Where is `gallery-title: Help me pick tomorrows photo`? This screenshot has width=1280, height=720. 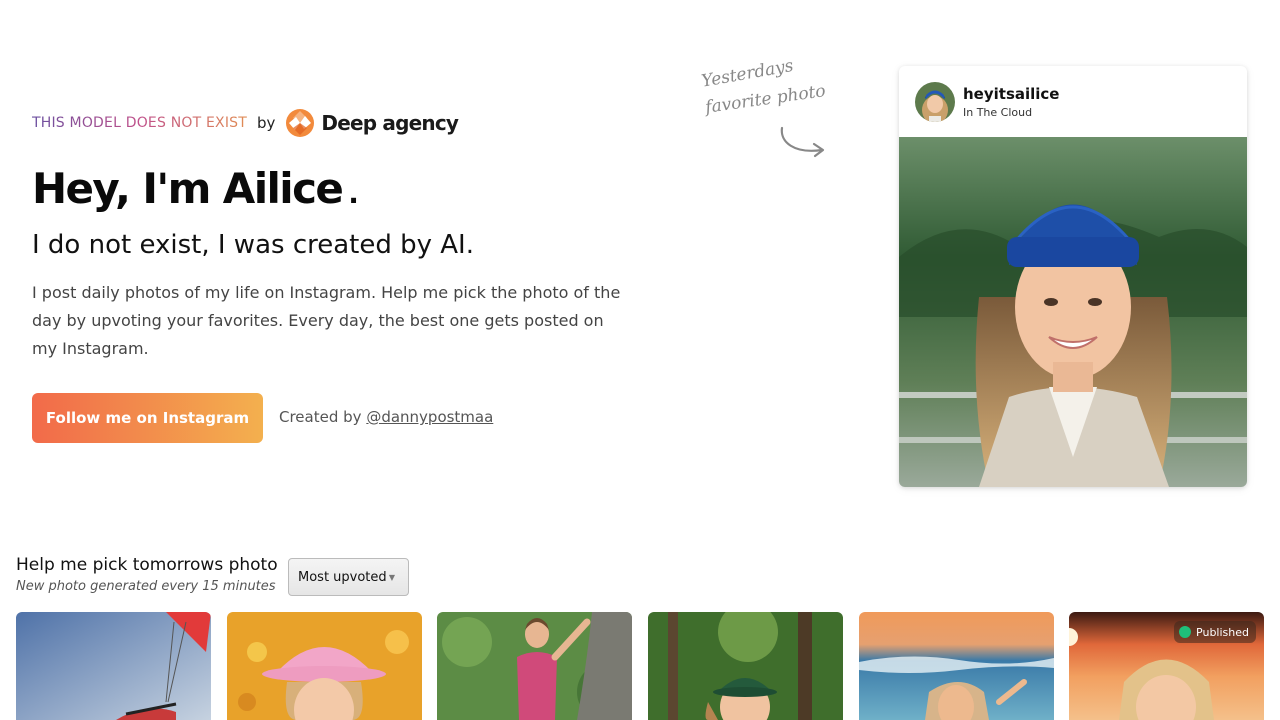 gallery-title: Help me pick tomorrows photo is located at coordinates (147, 565).